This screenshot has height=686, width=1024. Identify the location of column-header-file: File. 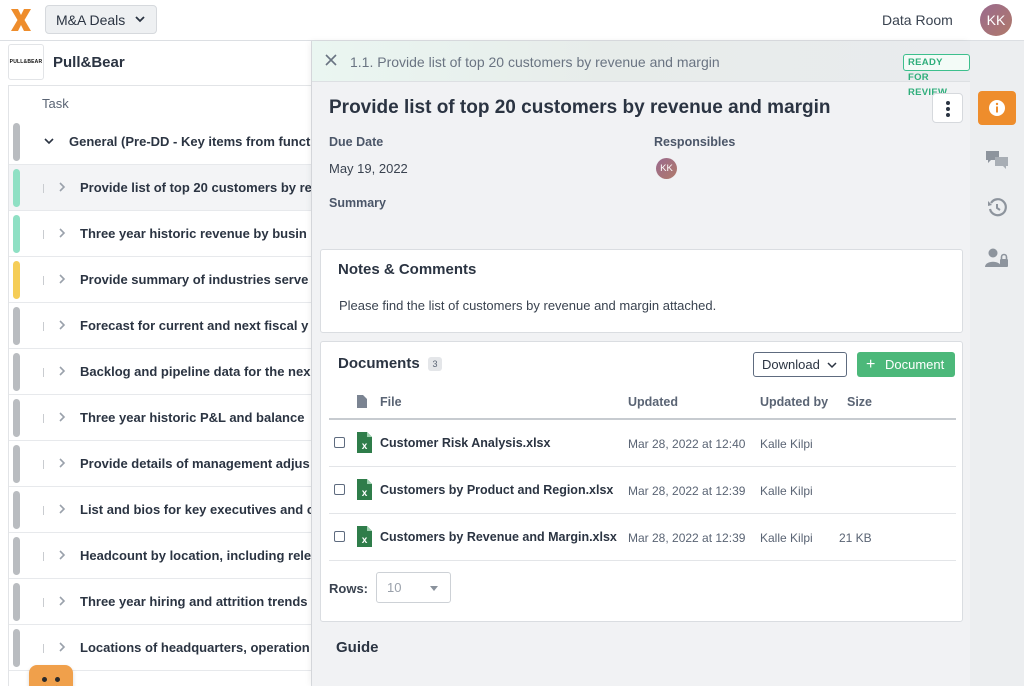
(391, 402).